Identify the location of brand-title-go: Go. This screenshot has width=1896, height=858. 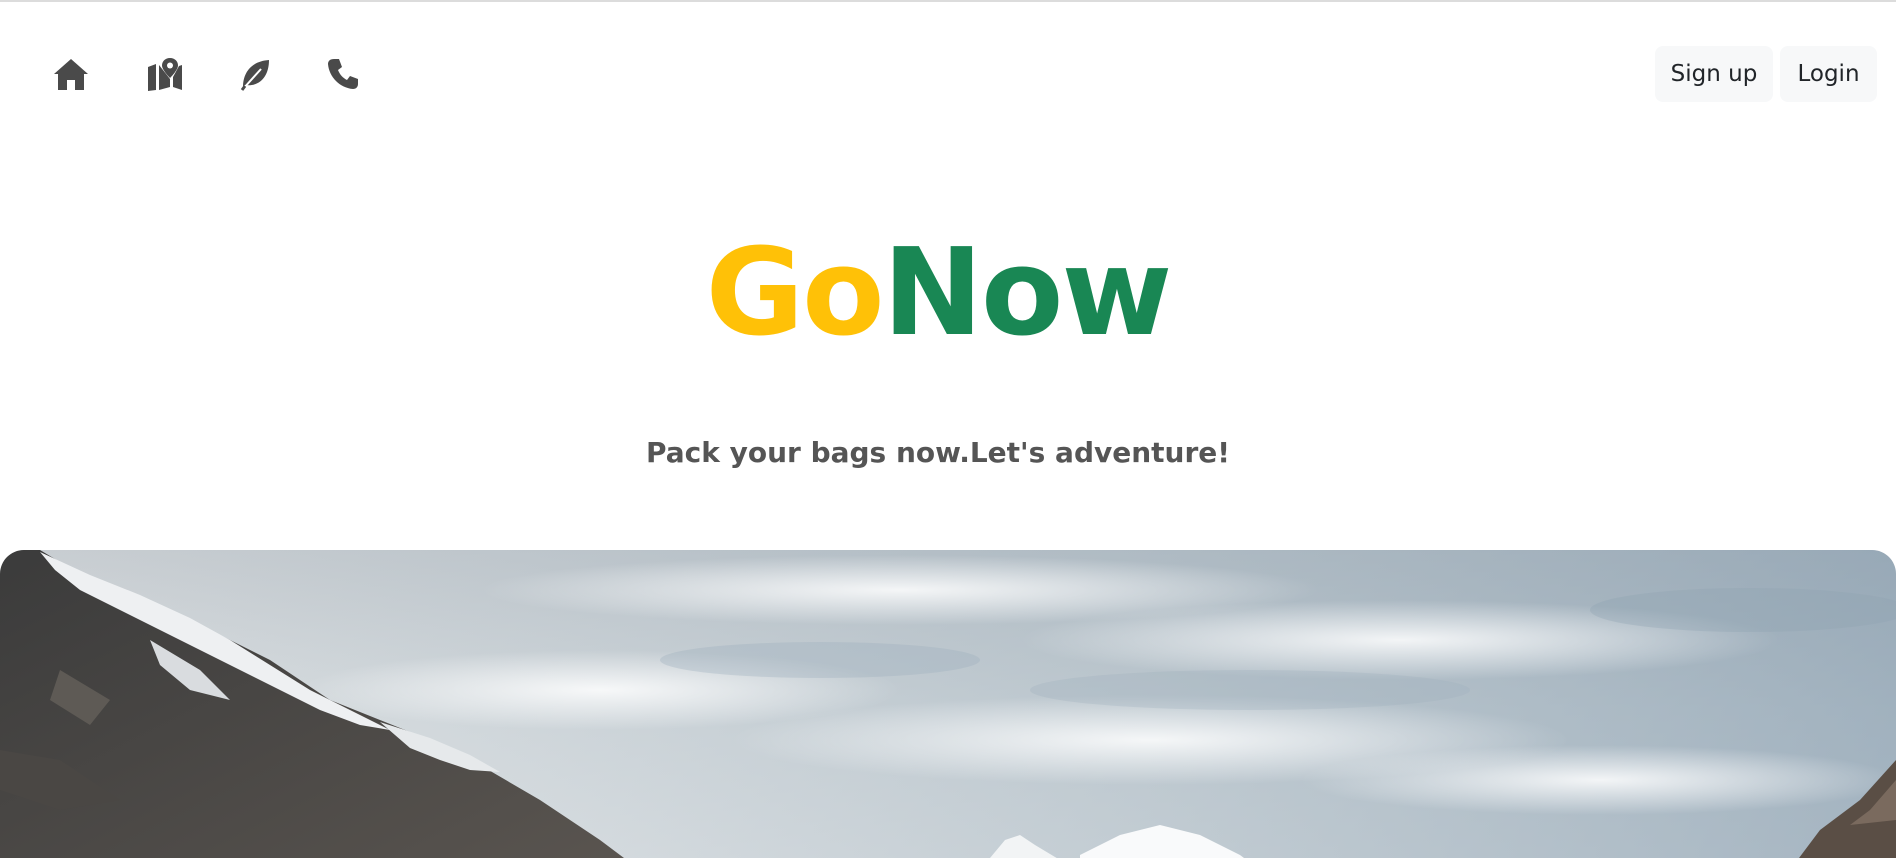
(795, 293).